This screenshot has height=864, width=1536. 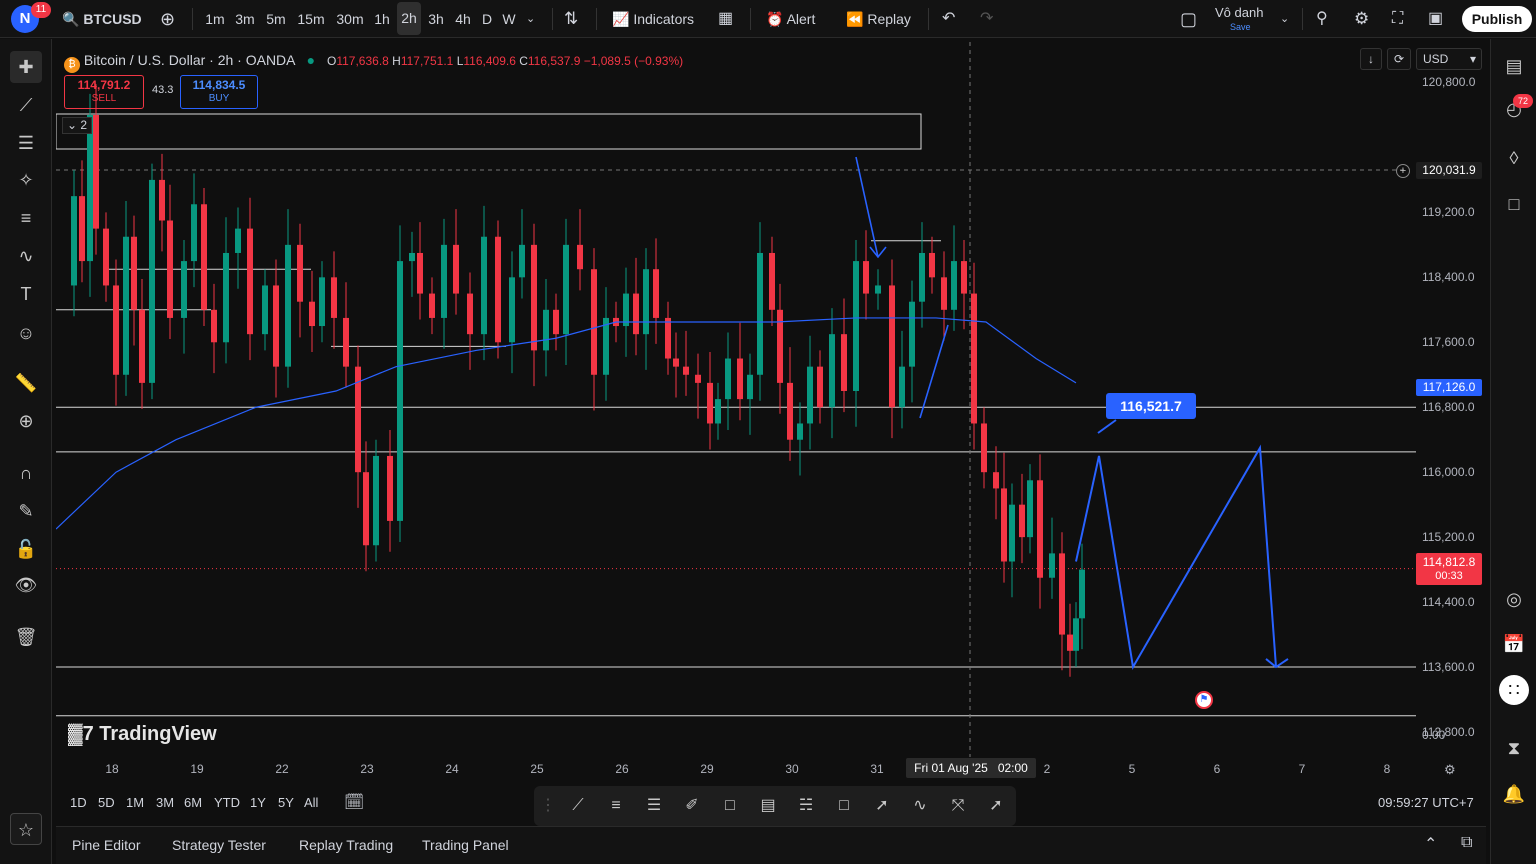 What do you see at coordinates (1399, 59) in the screenshot?
I see `refresh-icon: ⟳` at bounding box center [1399, 59].